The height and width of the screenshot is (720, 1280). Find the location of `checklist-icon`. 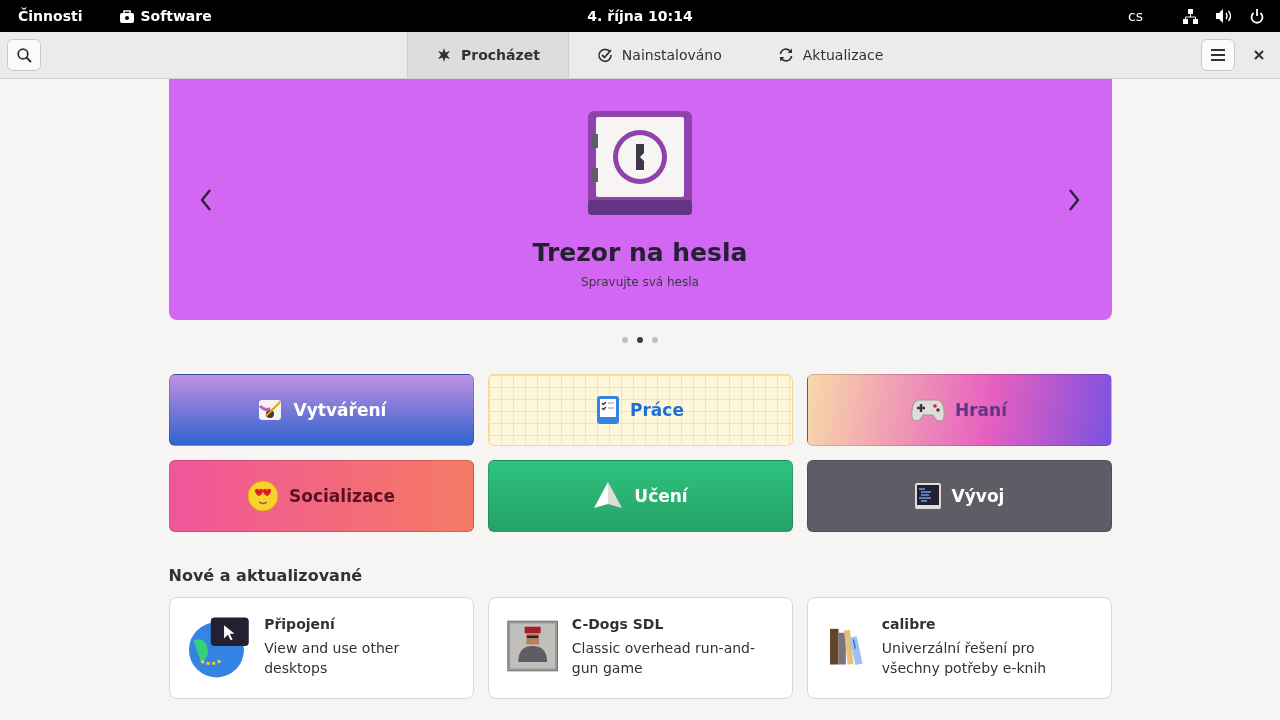

checklist-icon is located at coordinates (608, 410).